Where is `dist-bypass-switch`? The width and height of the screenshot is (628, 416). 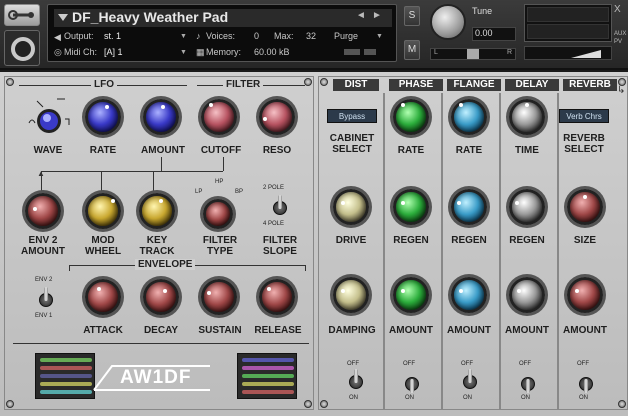 dist-bypass-switch is located at coordinates (356, 381).